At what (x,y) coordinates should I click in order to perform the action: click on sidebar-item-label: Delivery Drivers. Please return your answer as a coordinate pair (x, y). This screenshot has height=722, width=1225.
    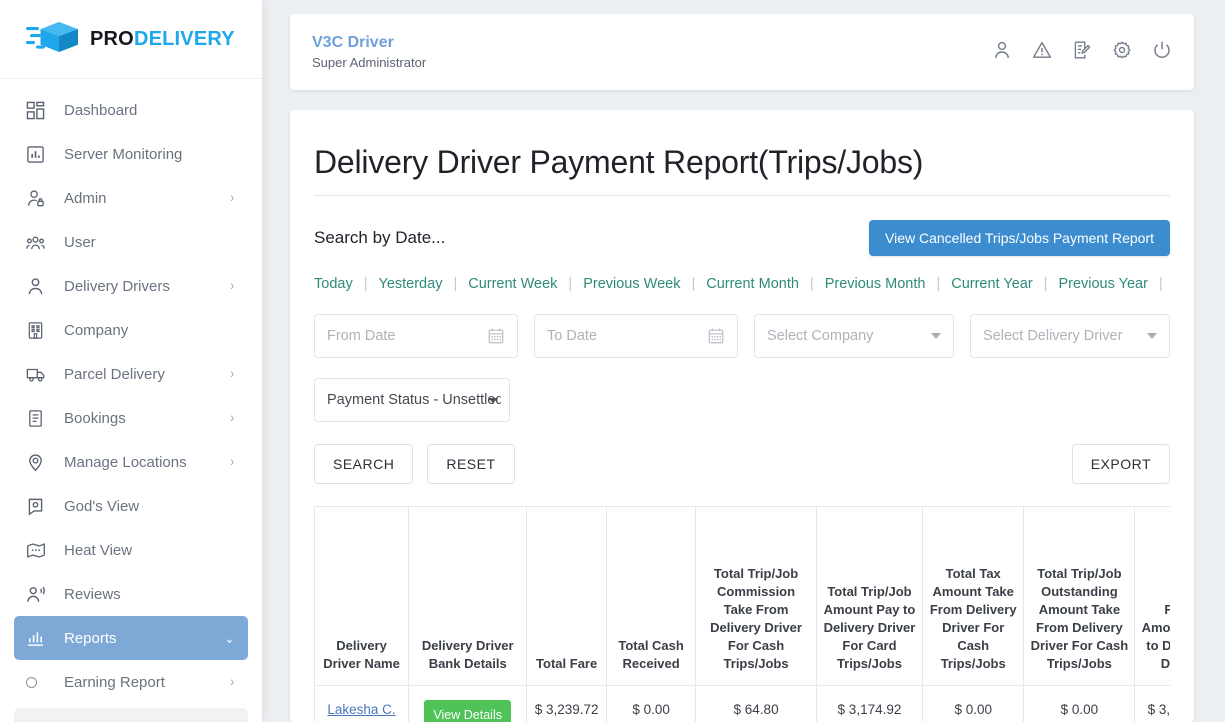
    Looking at the image, I should click on (117, 286).